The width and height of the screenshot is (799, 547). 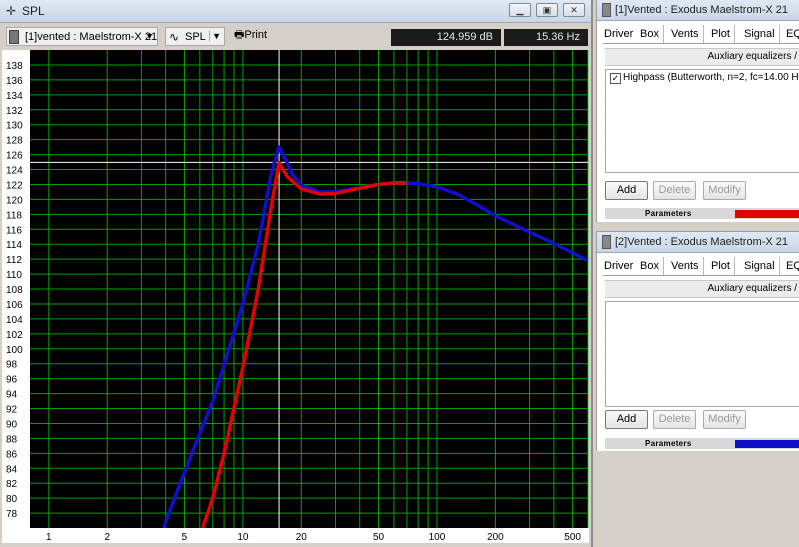 What do you see at coordinates (698, 10) in the screenshot?
I see `panel1-titlebar: [1]Vented : Exodus Maelstrom-X 21` at bounding box center [698, 10].